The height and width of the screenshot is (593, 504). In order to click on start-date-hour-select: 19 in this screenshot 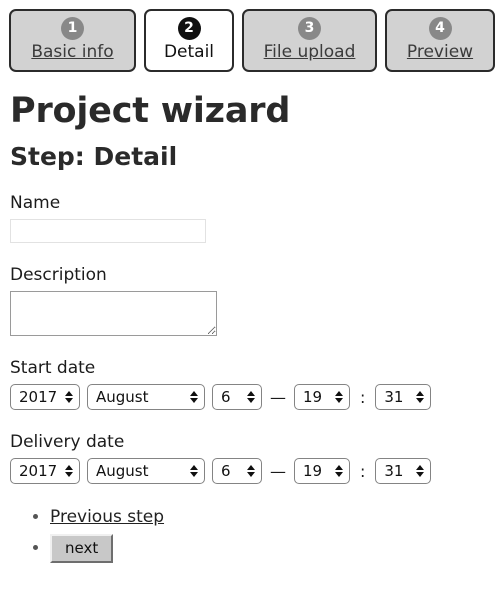, I will do `click(322, 397)`.